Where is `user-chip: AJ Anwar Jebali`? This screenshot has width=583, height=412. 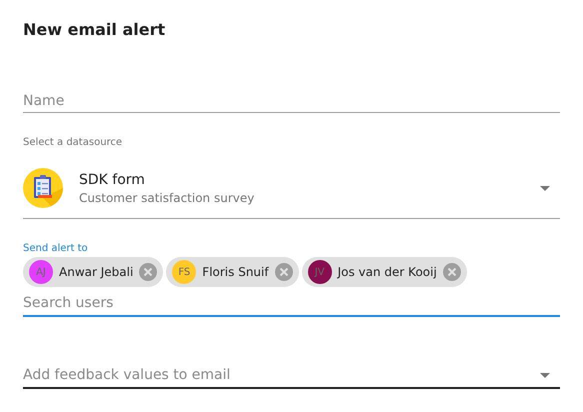 user-chip: AJ Anwar Jebali is located at coordinates (93, 272).